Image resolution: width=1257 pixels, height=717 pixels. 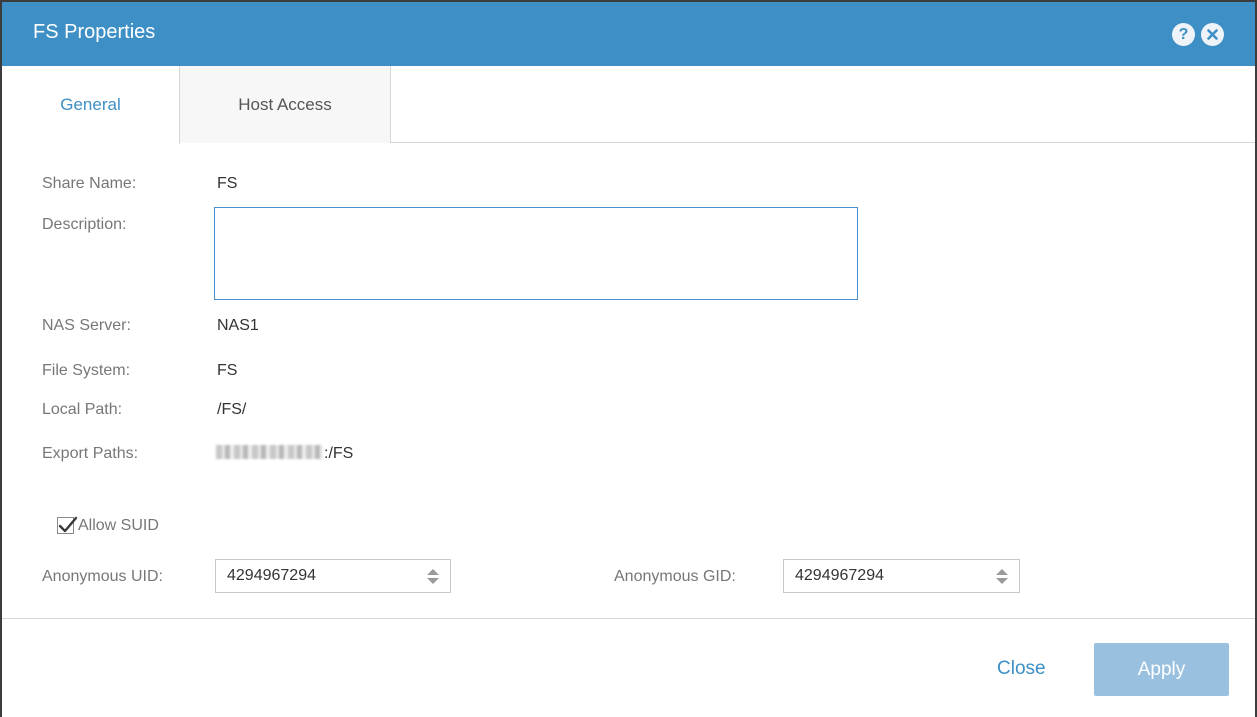 I want to click on anonymous-uid-input, so click(x=333, y=576).